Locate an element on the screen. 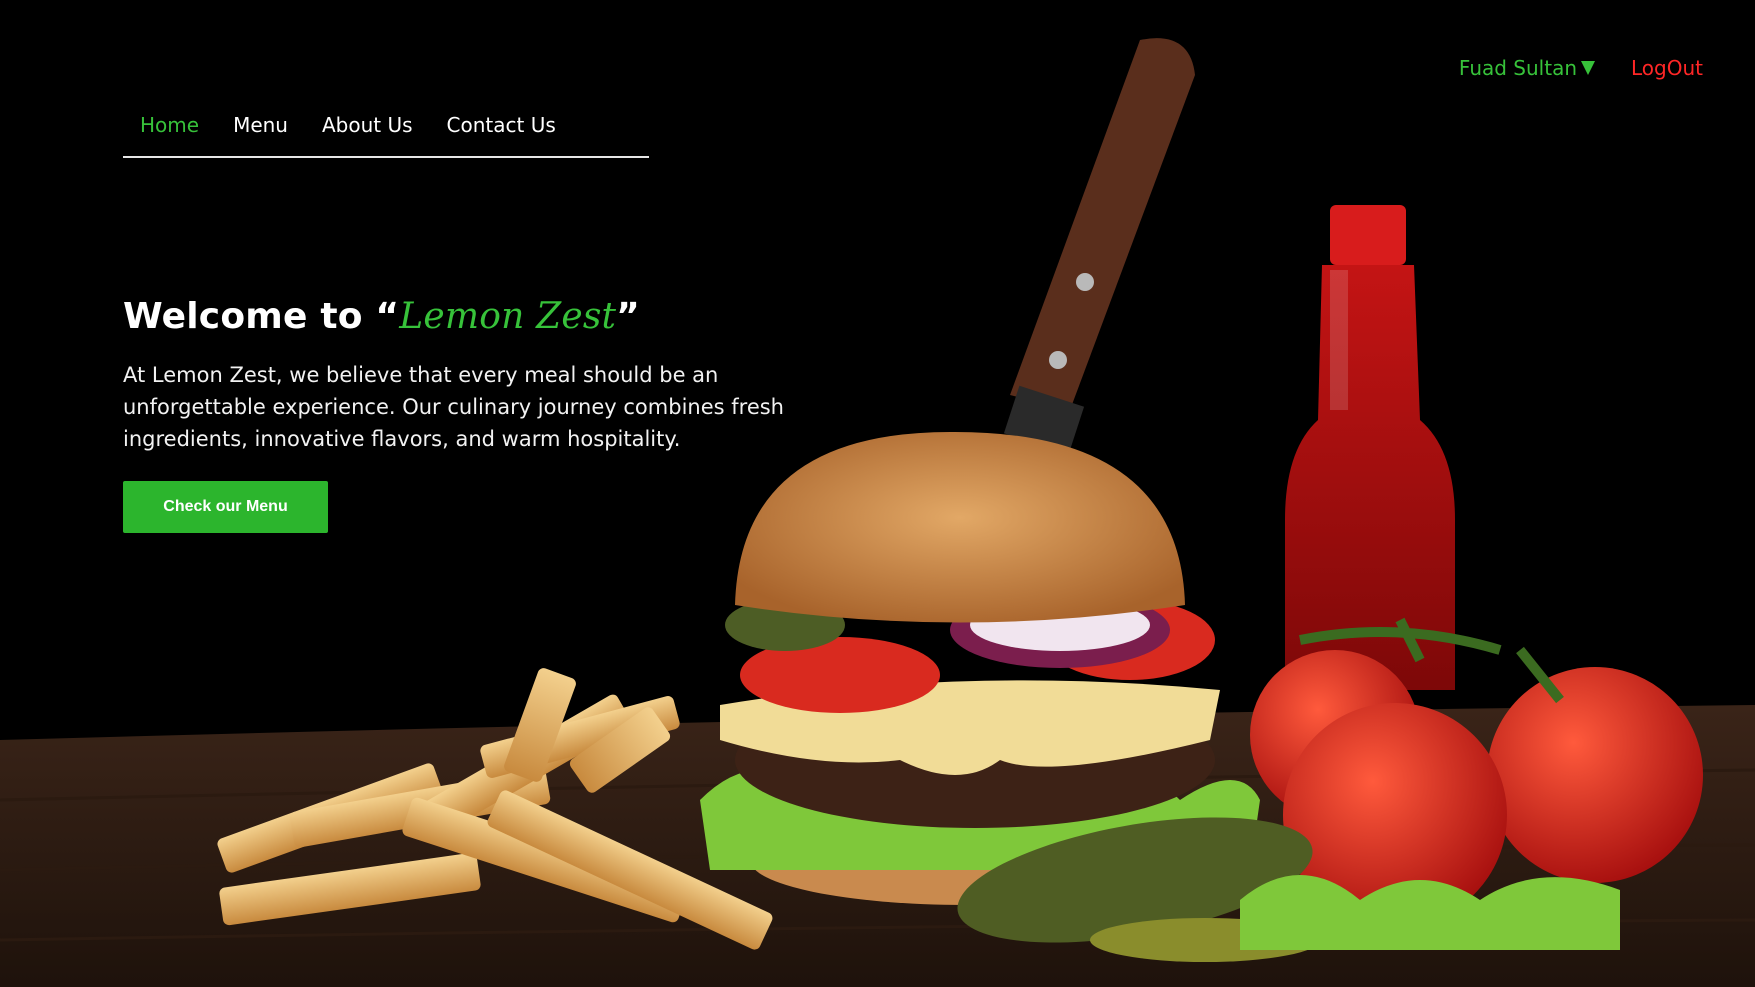 The height and width of the screenshot is (987, 1755). user-menu: Fuad Sultan is located at coordinates (1527, 68).